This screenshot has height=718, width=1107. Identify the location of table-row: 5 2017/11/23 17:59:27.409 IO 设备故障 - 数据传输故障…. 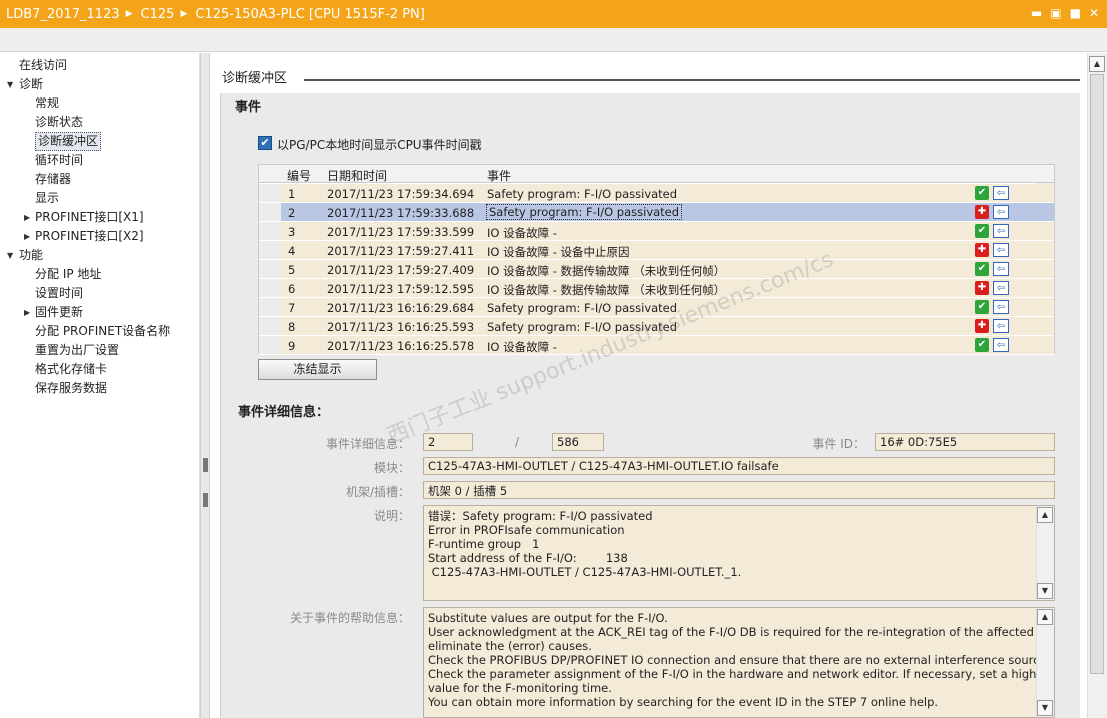
(656, 269).